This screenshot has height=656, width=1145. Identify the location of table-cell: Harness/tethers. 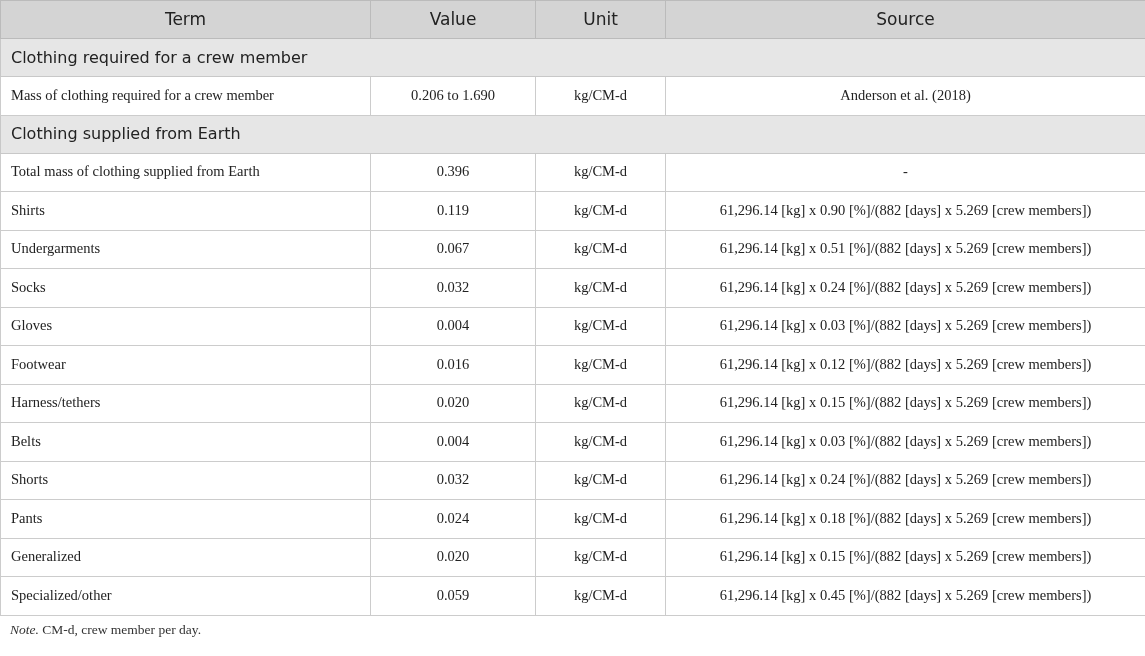
(185, 403).